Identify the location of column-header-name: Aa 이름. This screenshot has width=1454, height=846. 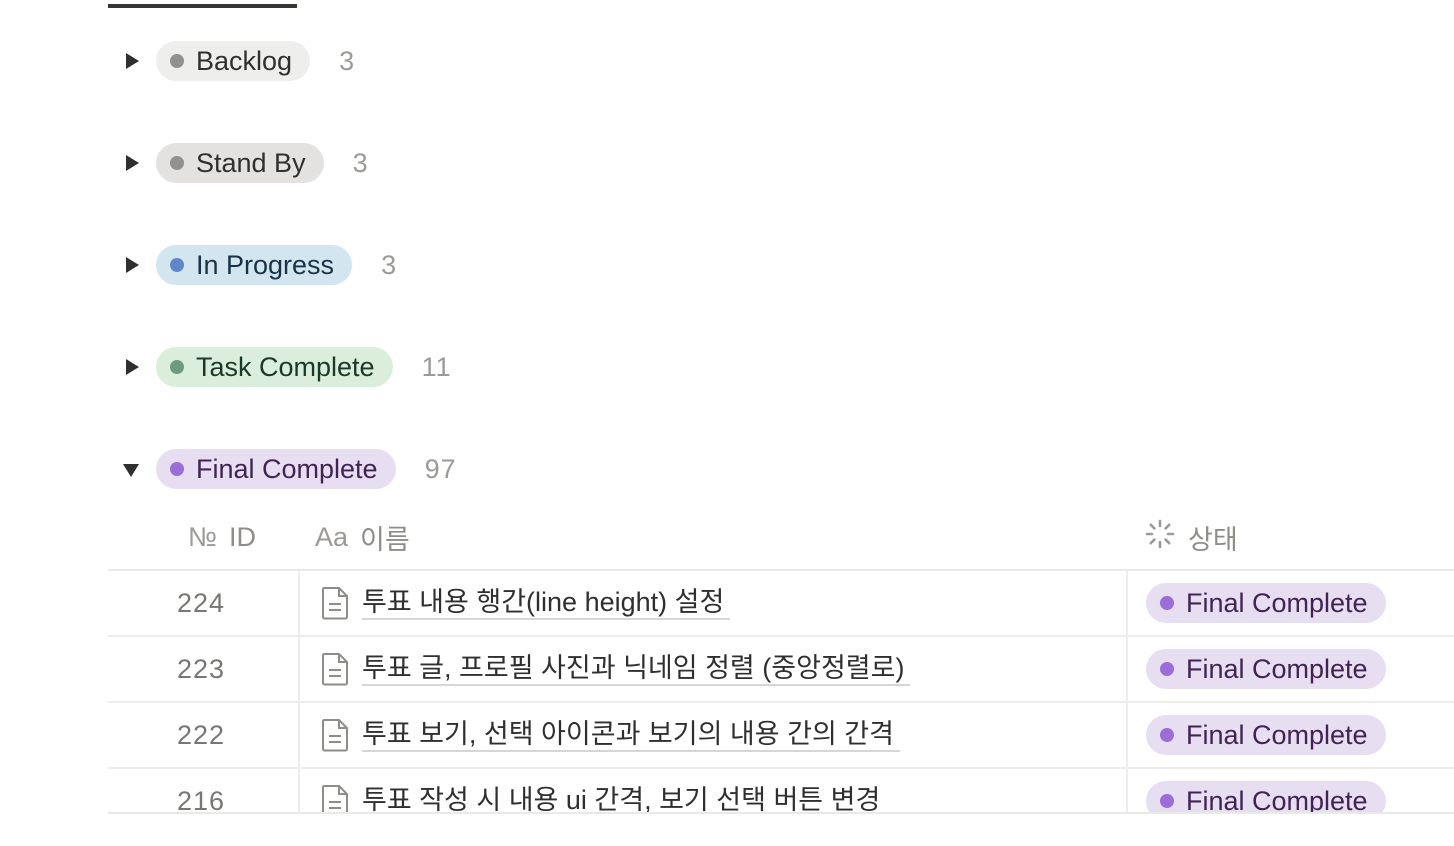
(362, 537).